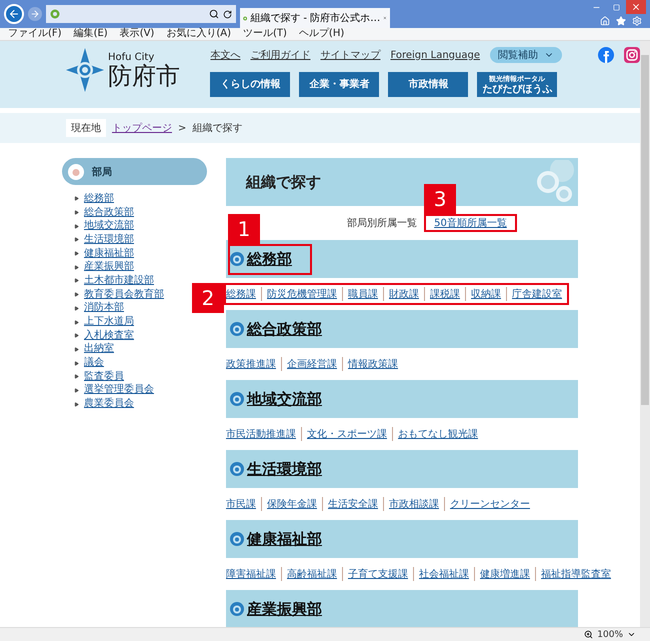 This screenshot has height=641, width=650. What do you see at coordinates (637, 21) in the screenshot?
I see `settings-icon` at bounding box center [637, 21].